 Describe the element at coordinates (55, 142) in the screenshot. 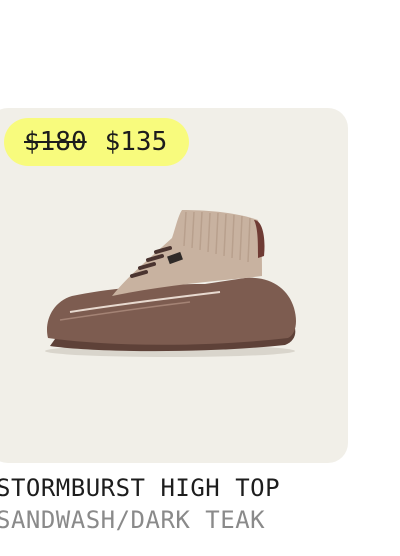

I see `original-price: $180` at that location.